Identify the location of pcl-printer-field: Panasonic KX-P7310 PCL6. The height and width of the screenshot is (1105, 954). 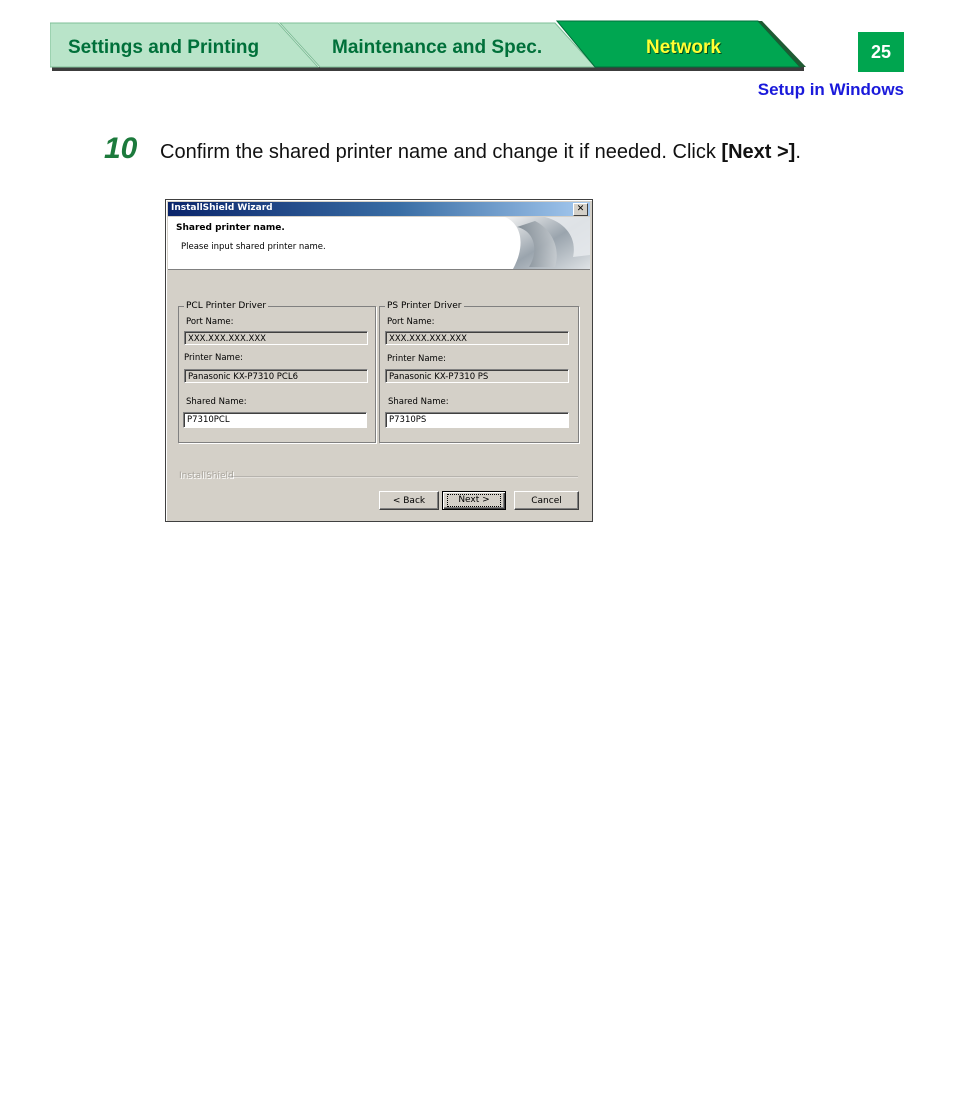
(276, 376).